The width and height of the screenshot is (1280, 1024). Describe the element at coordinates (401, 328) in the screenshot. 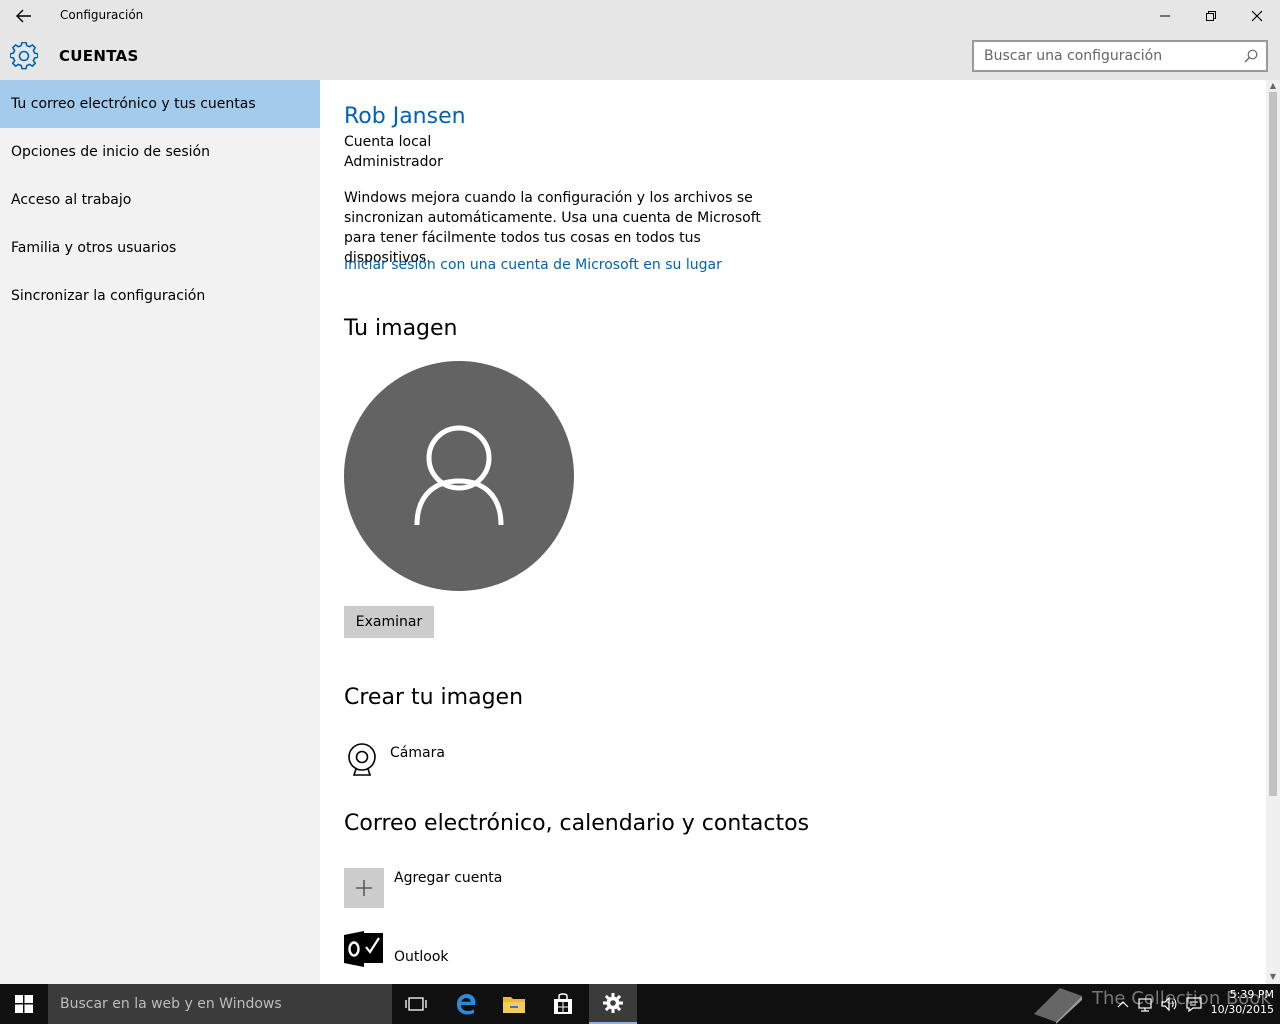

I see `picture-heading: Tu imagen` at that location.